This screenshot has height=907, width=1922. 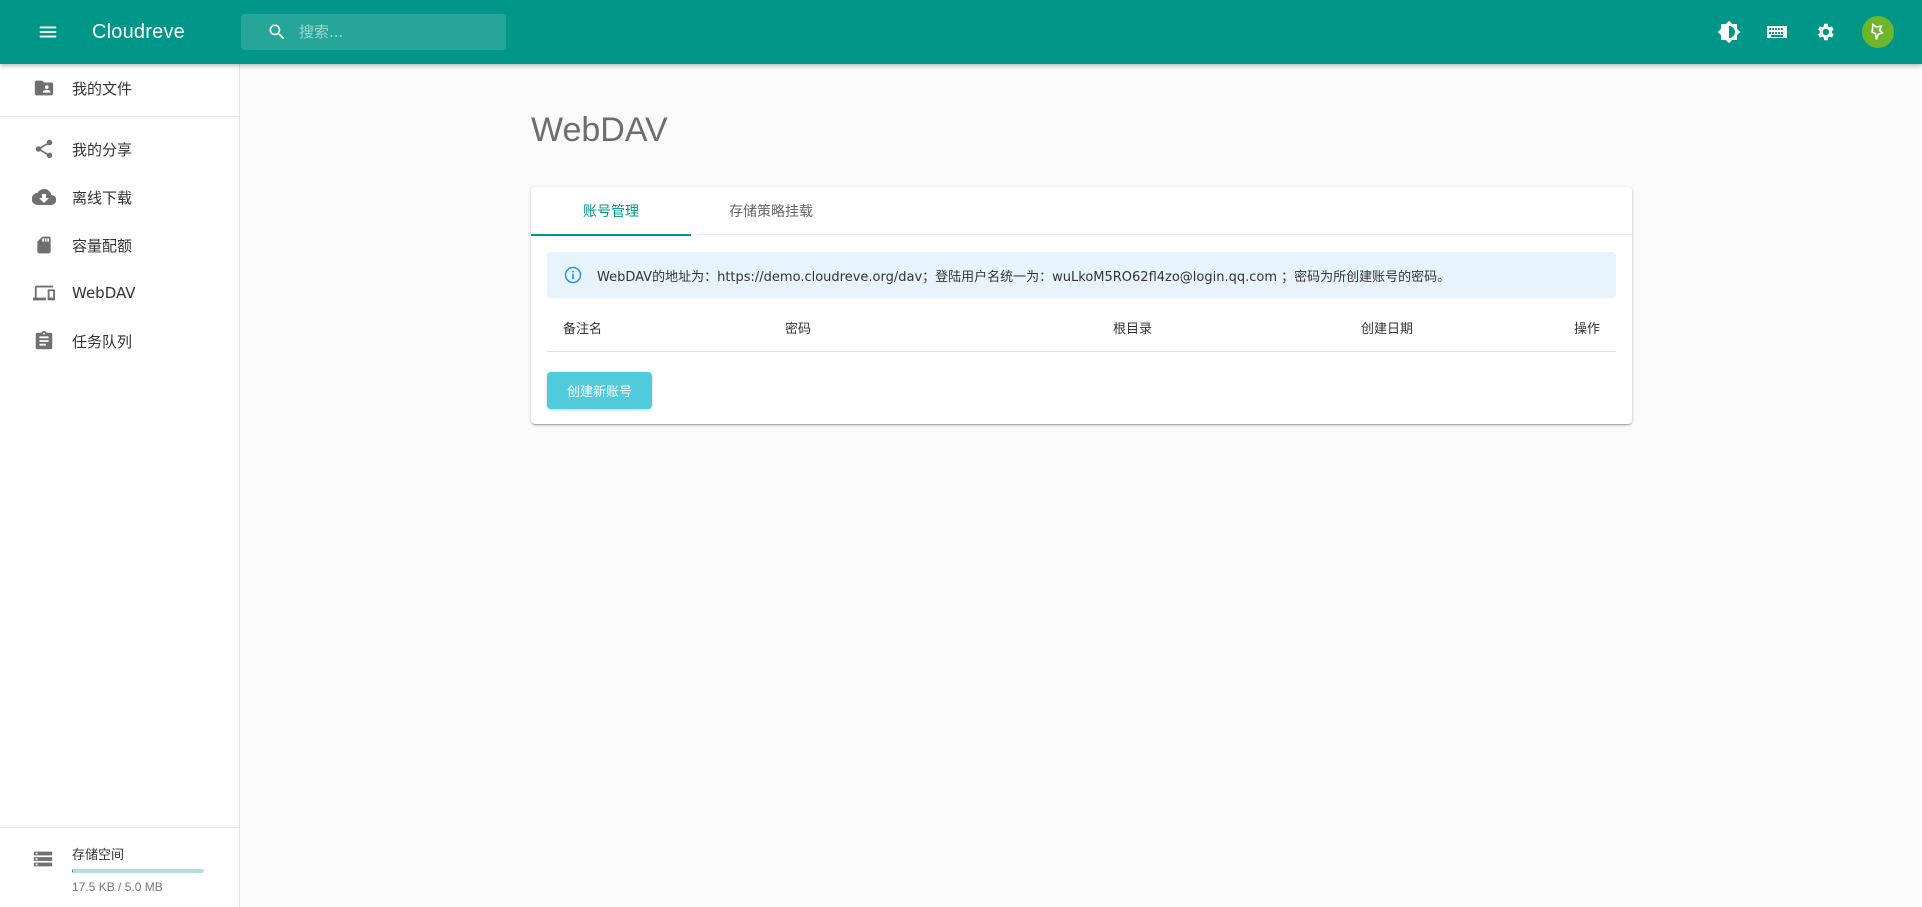 I want to click on share-icon, so click(x=44, y=149).